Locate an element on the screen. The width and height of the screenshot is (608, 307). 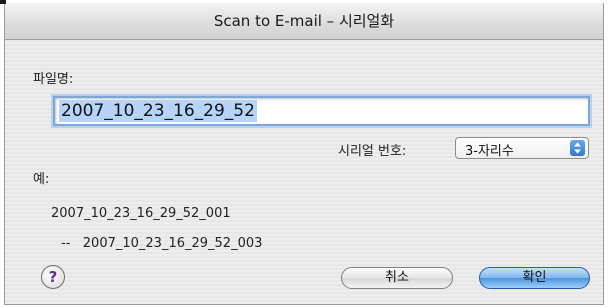
ok-button-label: 확인 is located at coordinates (534, 277).